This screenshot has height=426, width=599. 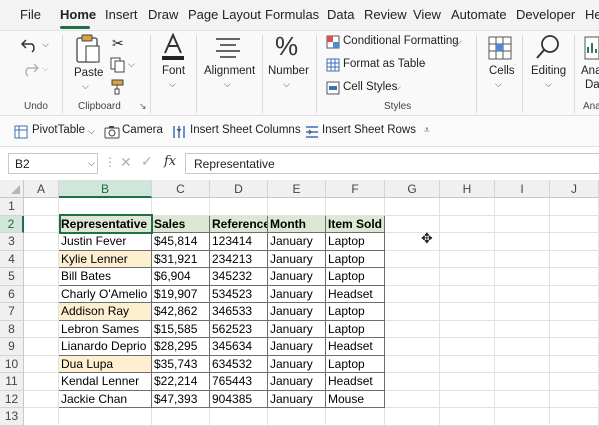 What do you see at coordinates (173, 47) in the screenshot?
I see `font-icon` at bounding box center [173, 47].